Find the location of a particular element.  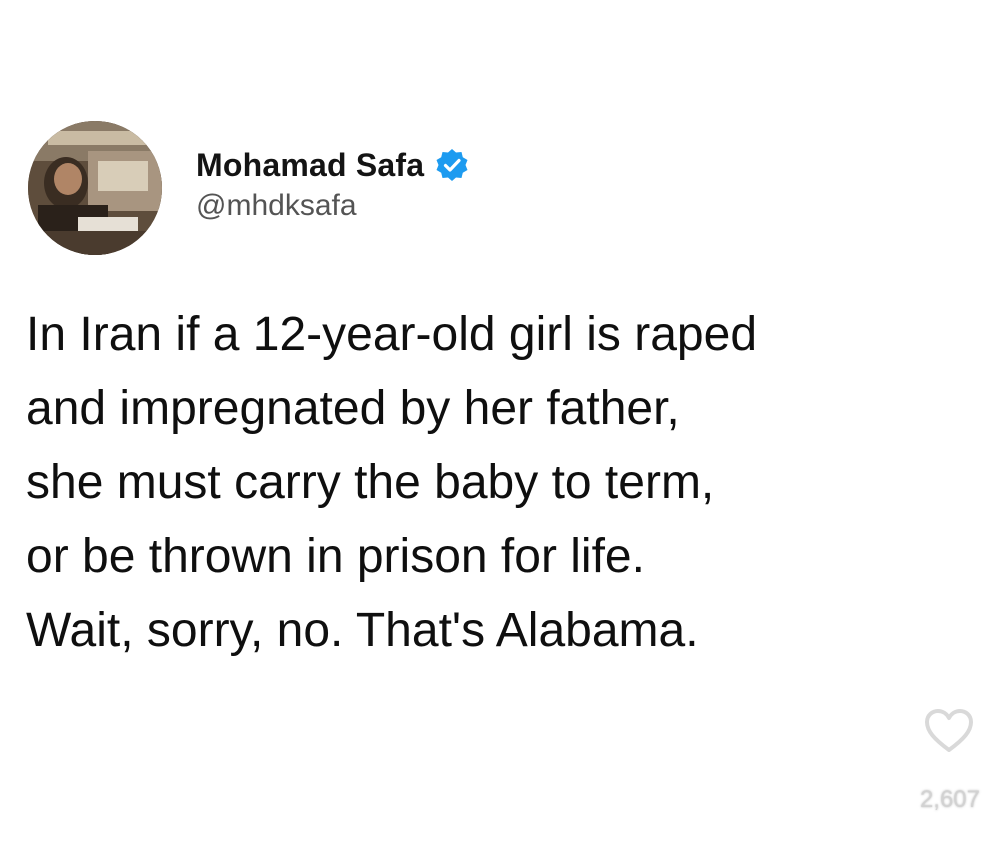

avatar-photo is located at coordinates (95, 188).